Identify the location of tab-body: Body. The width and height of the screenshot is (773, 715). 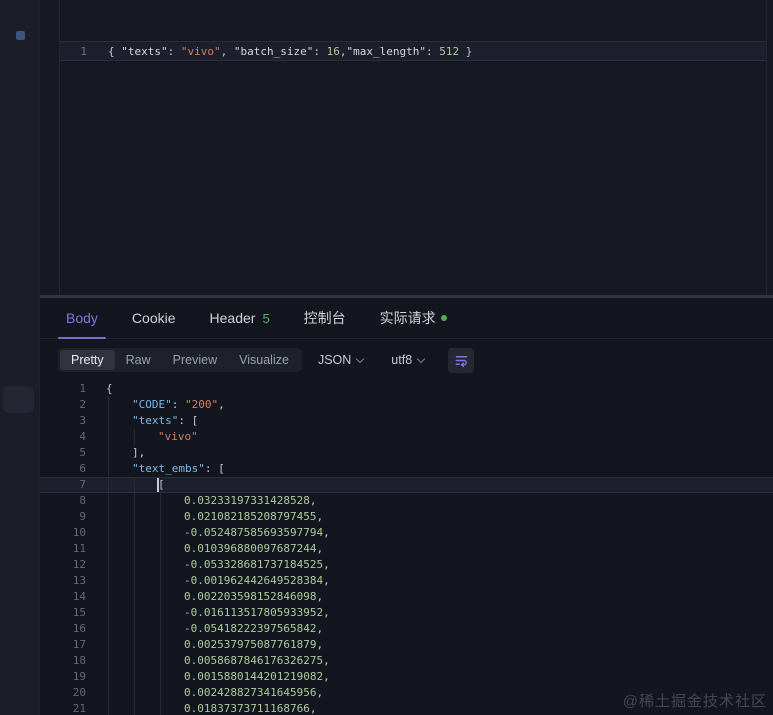
(82, 318).